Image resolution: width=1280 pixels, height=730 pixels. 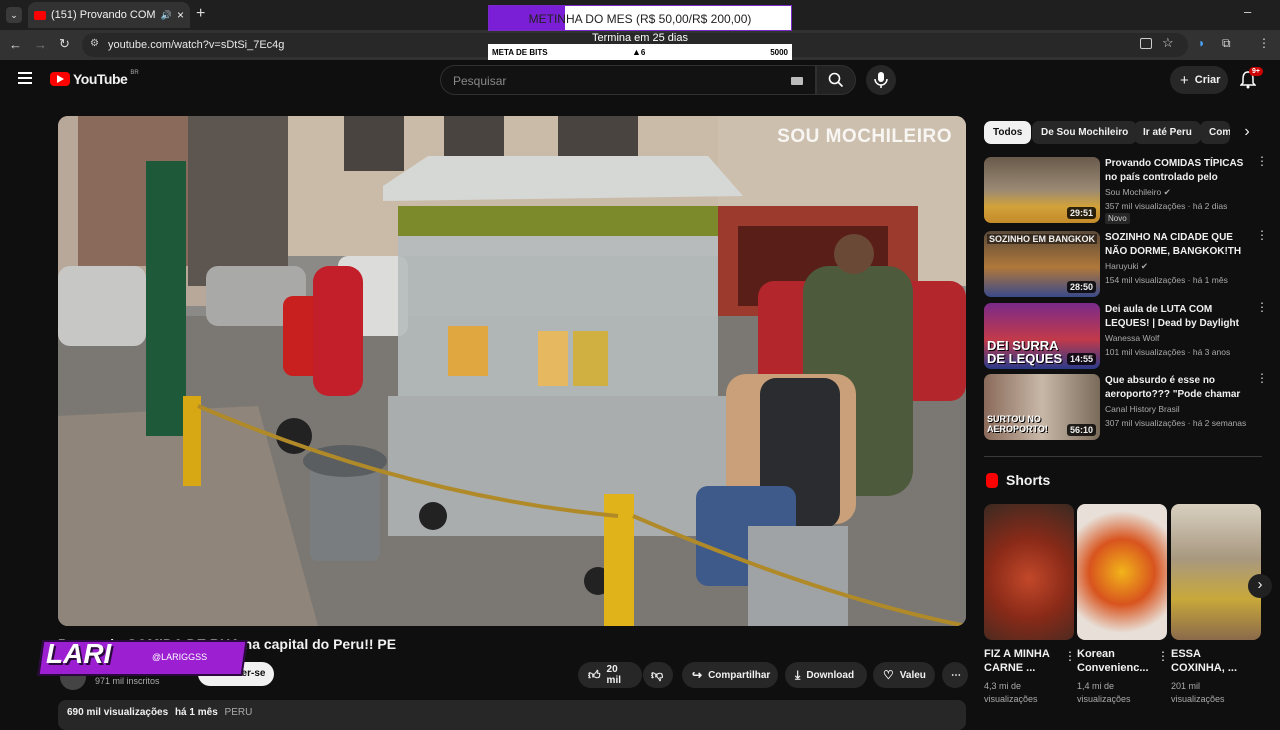 I want to click on install-app-icon, so click(x=1146, y=43).